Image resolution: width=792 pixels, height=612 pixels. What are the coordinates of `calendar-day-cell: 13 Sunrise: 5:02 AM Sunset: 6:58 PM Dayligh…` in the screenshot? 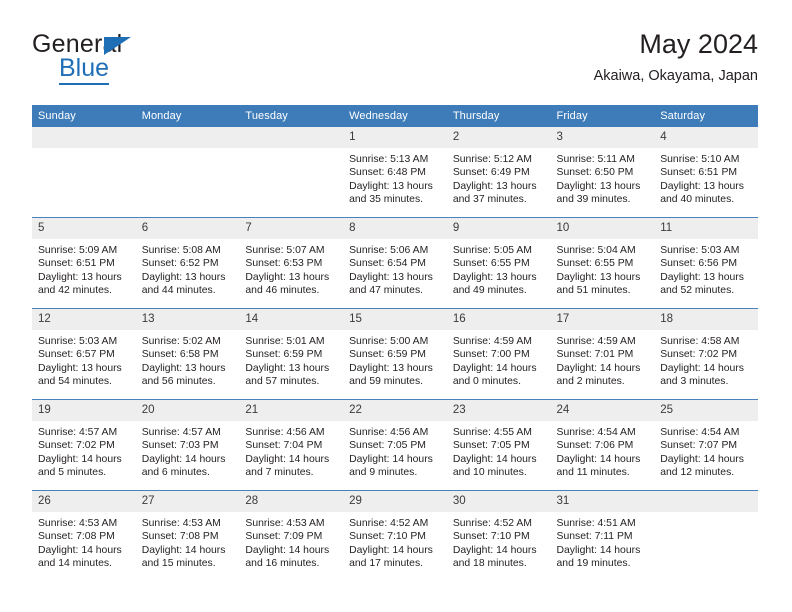 It's located at (187, 354).